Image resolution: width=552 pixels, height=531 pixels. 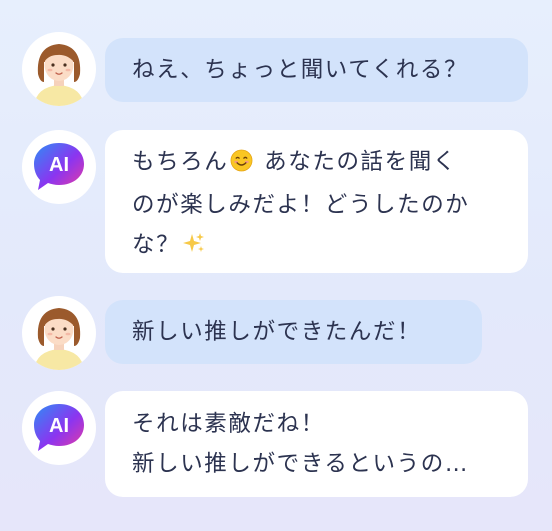 What do you see at coordinates (300, 70) in the screenshot?
I see `message-text: ねえ、ちょっと聞いてくれる？` at bounding box center [300, 70].